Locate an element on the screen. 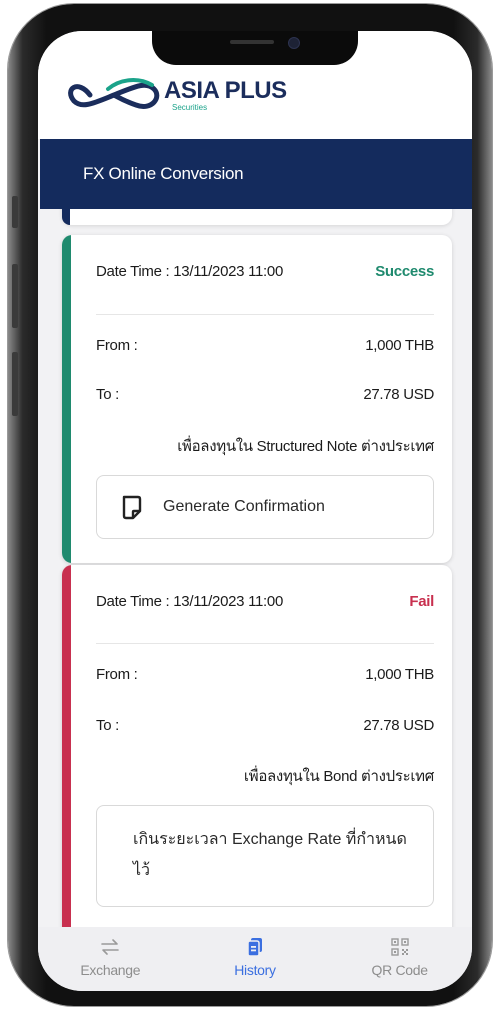  notch is located at coordinates (255, 48).